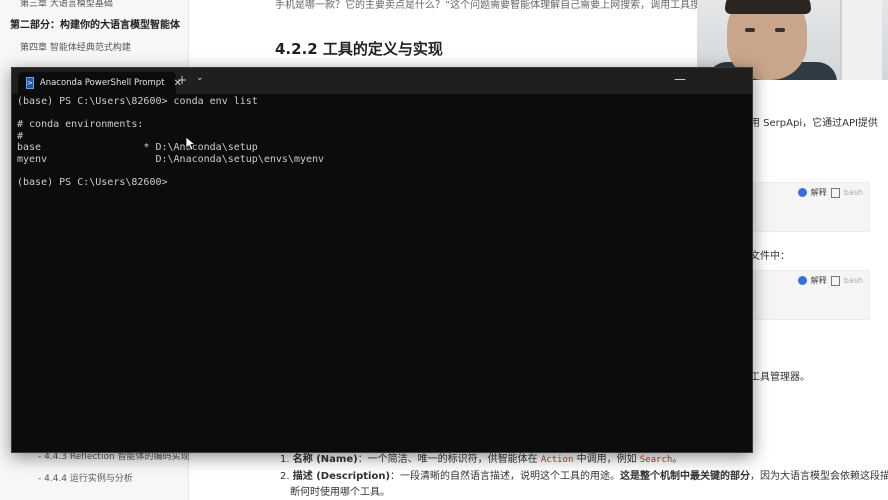  What do you see at coordinates (80, 124) in the screenshot?
I see `terminal-line: # conda environments:` at bounding box center [80, 124].